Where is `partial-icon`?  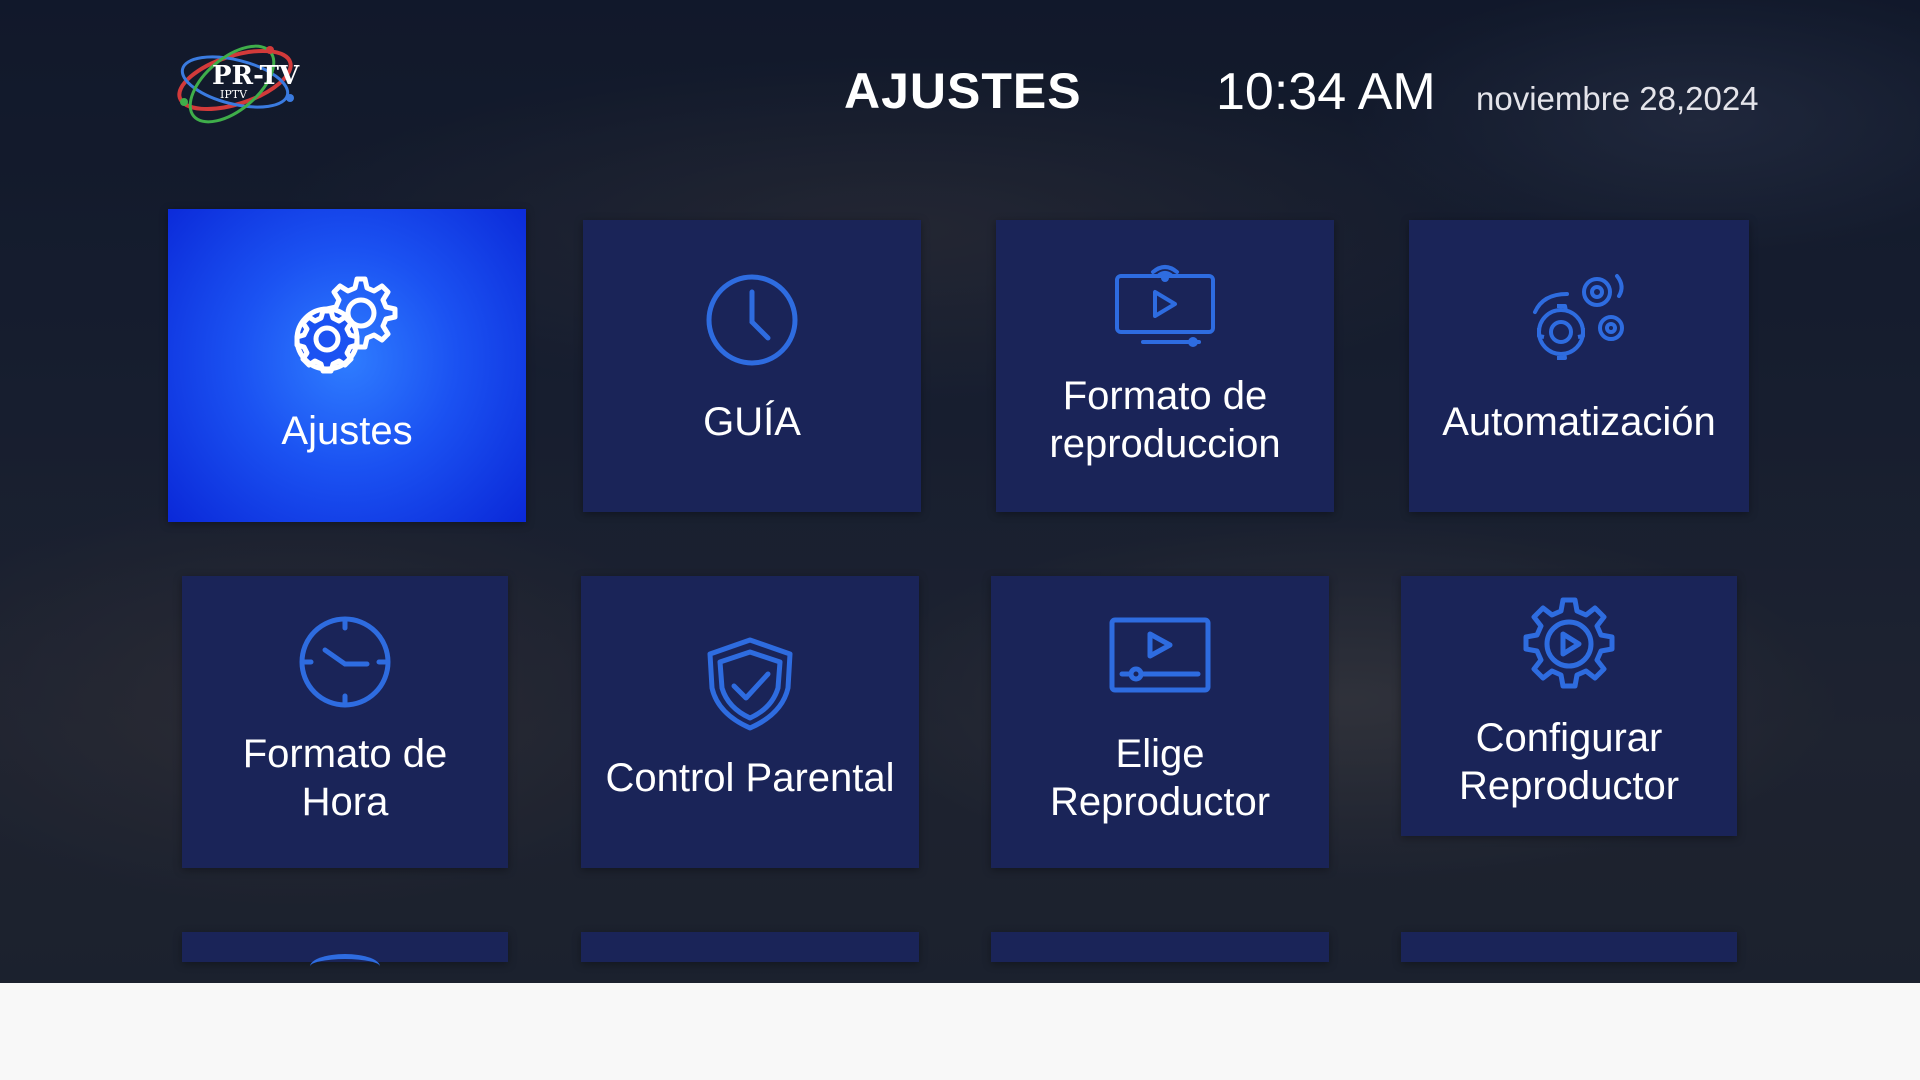
partial-icon is located at coordinates (345, 966).